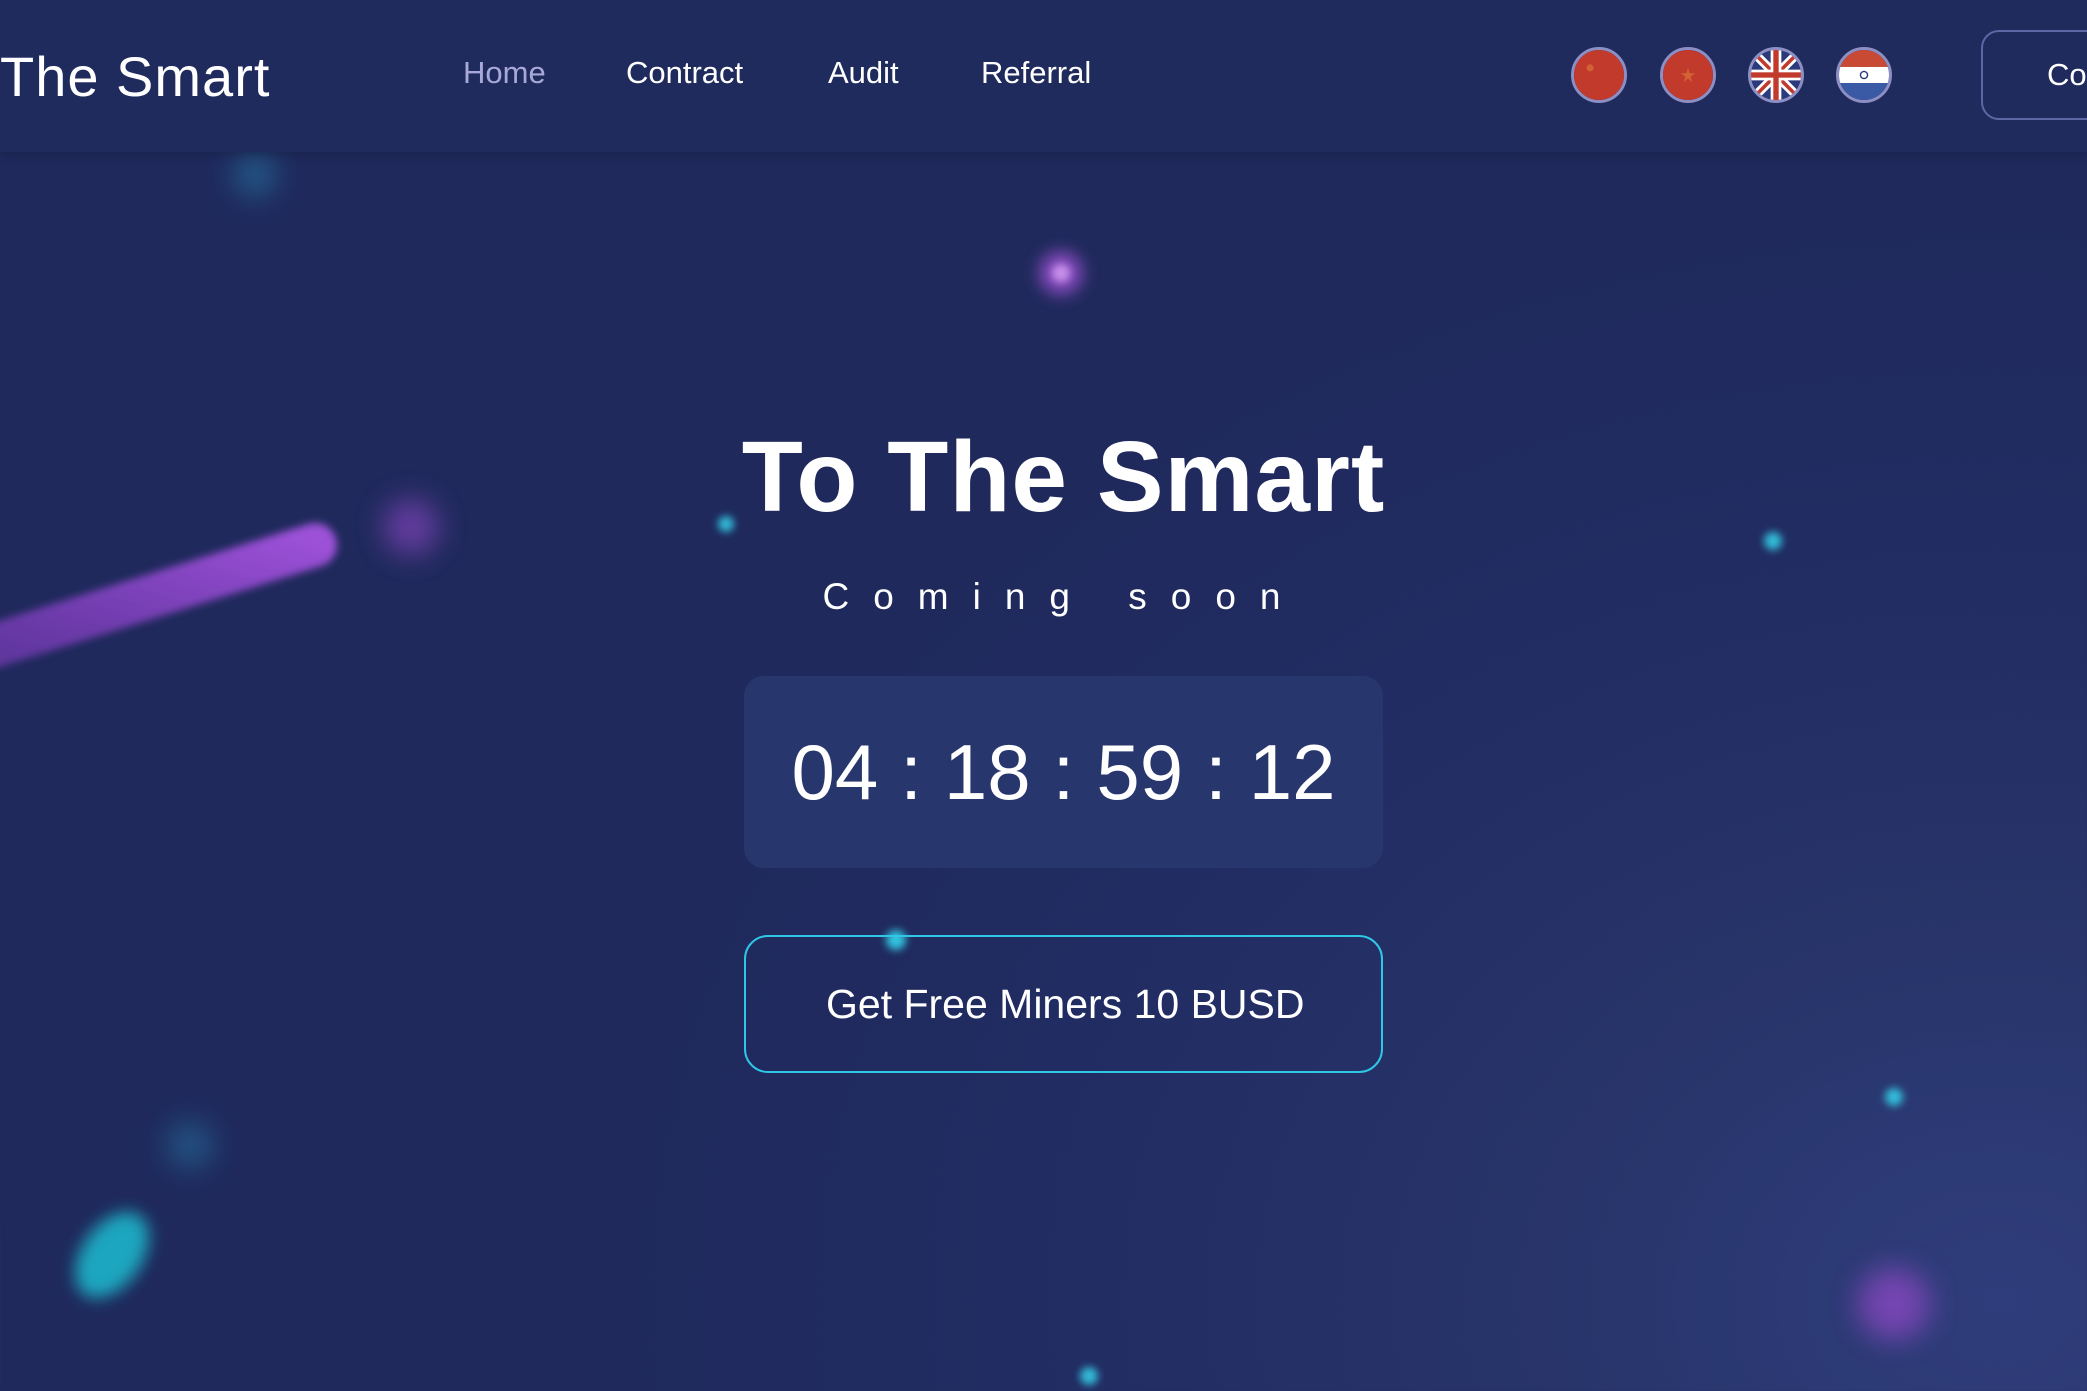 This screenshot has width=2087, height=1391. What do you see at coordinates (1063, 477) in the screenshot?
I see `hero-title: To The Smart` at bounding box center [1063, 477].